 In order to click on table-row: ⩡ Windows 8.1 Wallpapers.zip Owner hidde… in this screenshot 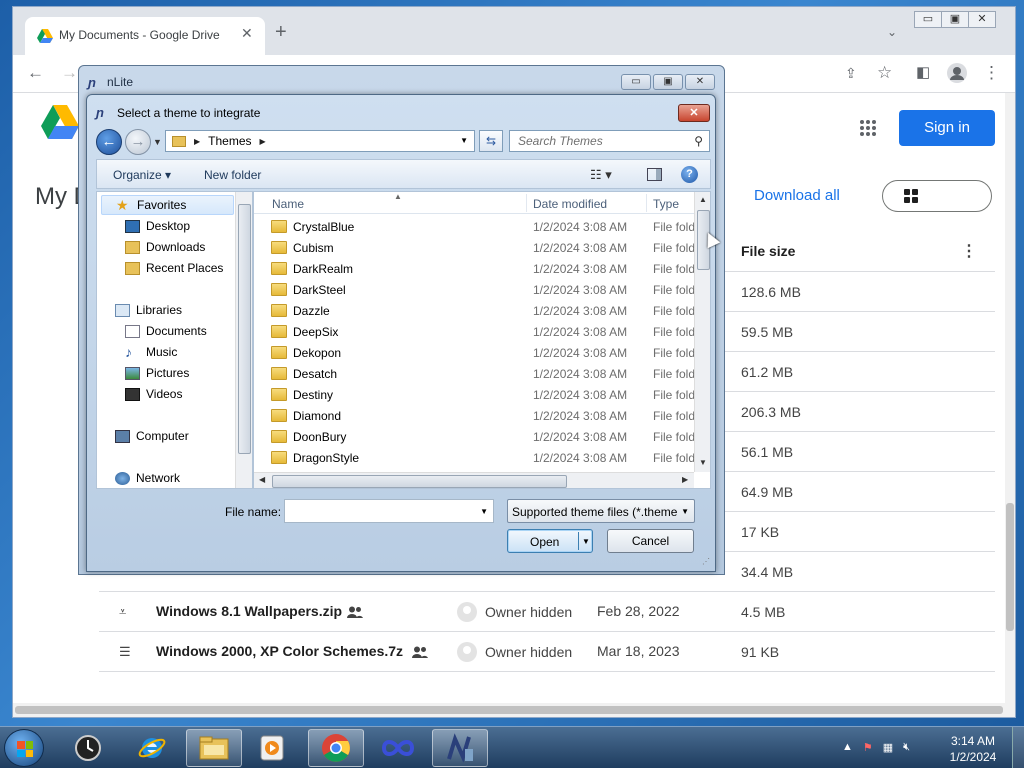, I will do `click(547, 612)`.